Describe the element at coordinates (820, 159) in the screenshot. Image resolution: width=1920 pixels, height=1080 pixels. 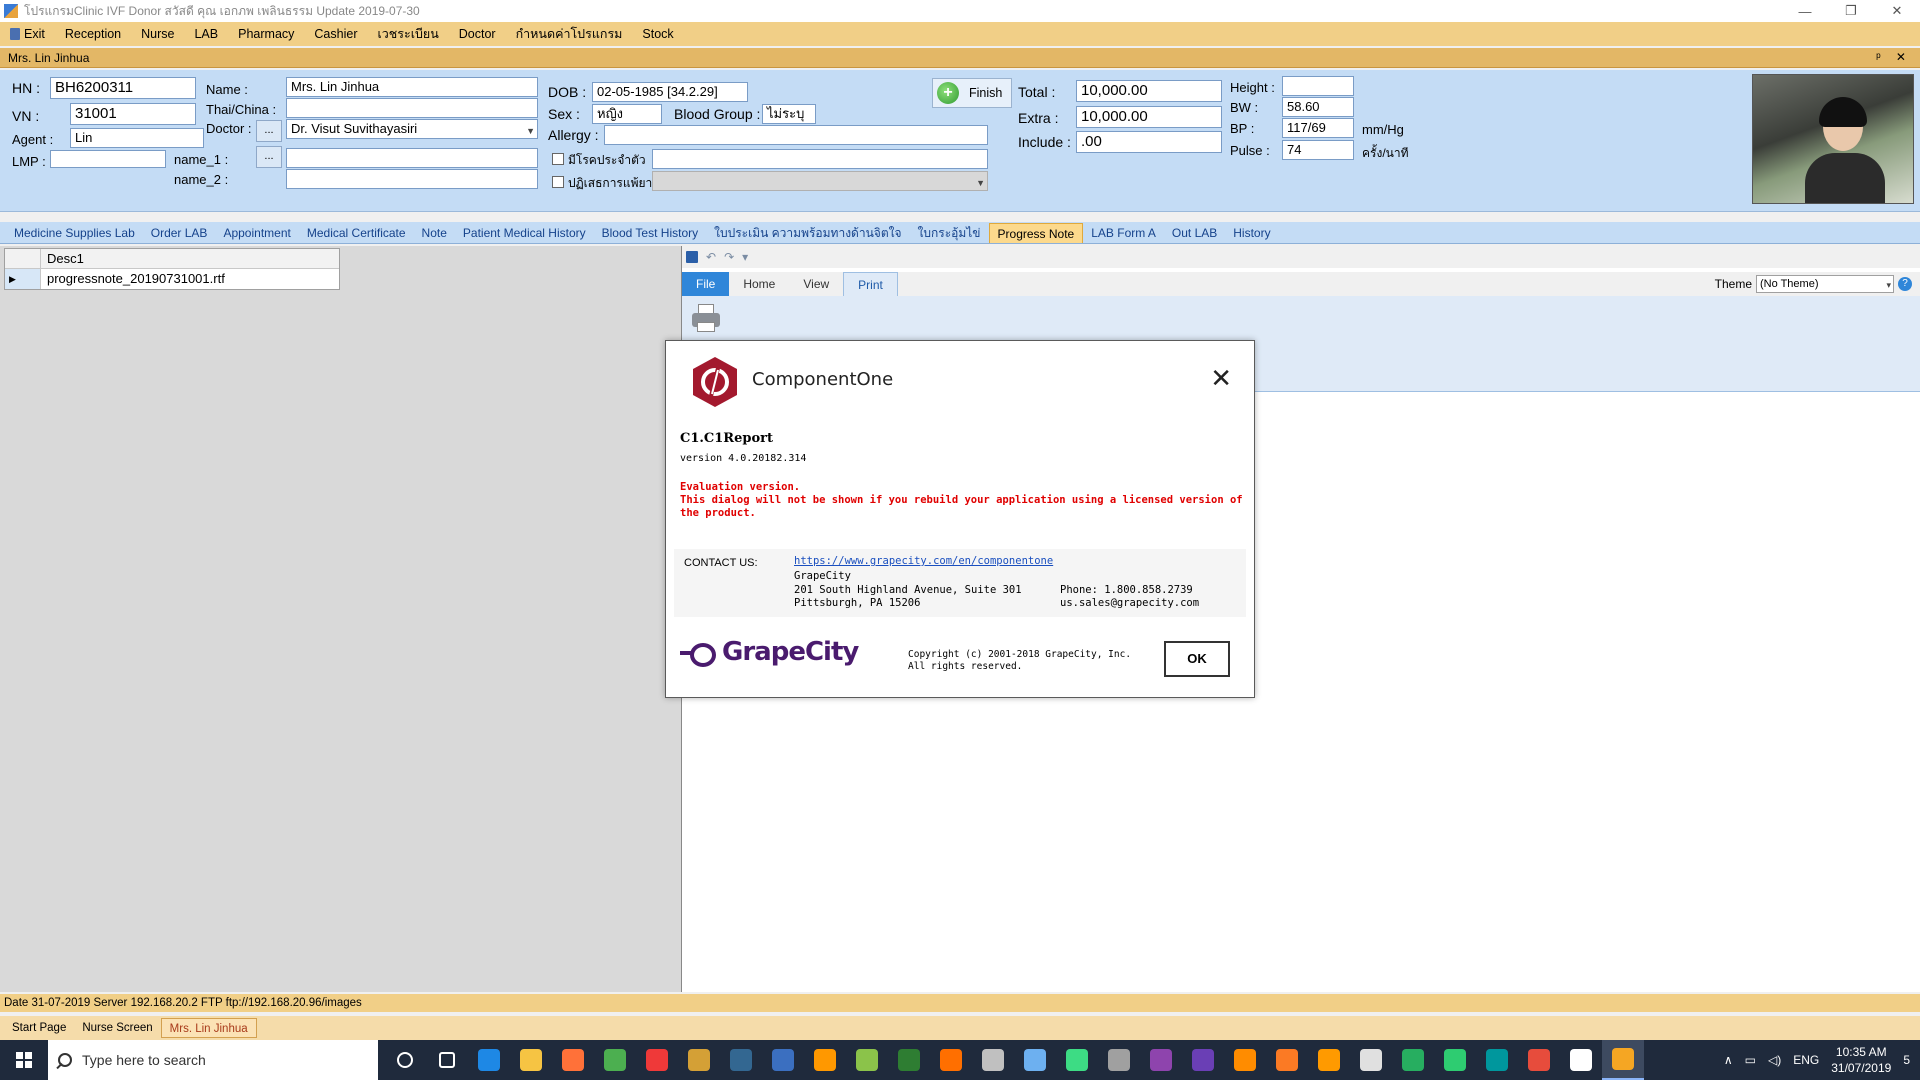
I see `chronic-disease-field` at that location.